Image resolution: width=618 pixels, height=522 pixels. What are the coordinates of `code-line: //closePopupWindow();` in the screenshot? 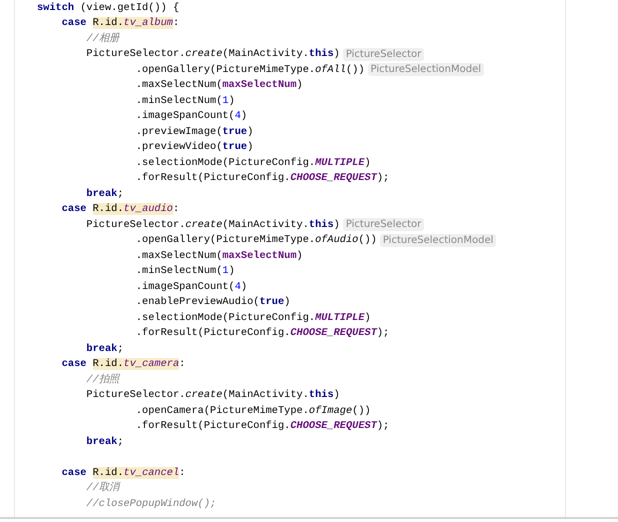 It's located at (150, 503).